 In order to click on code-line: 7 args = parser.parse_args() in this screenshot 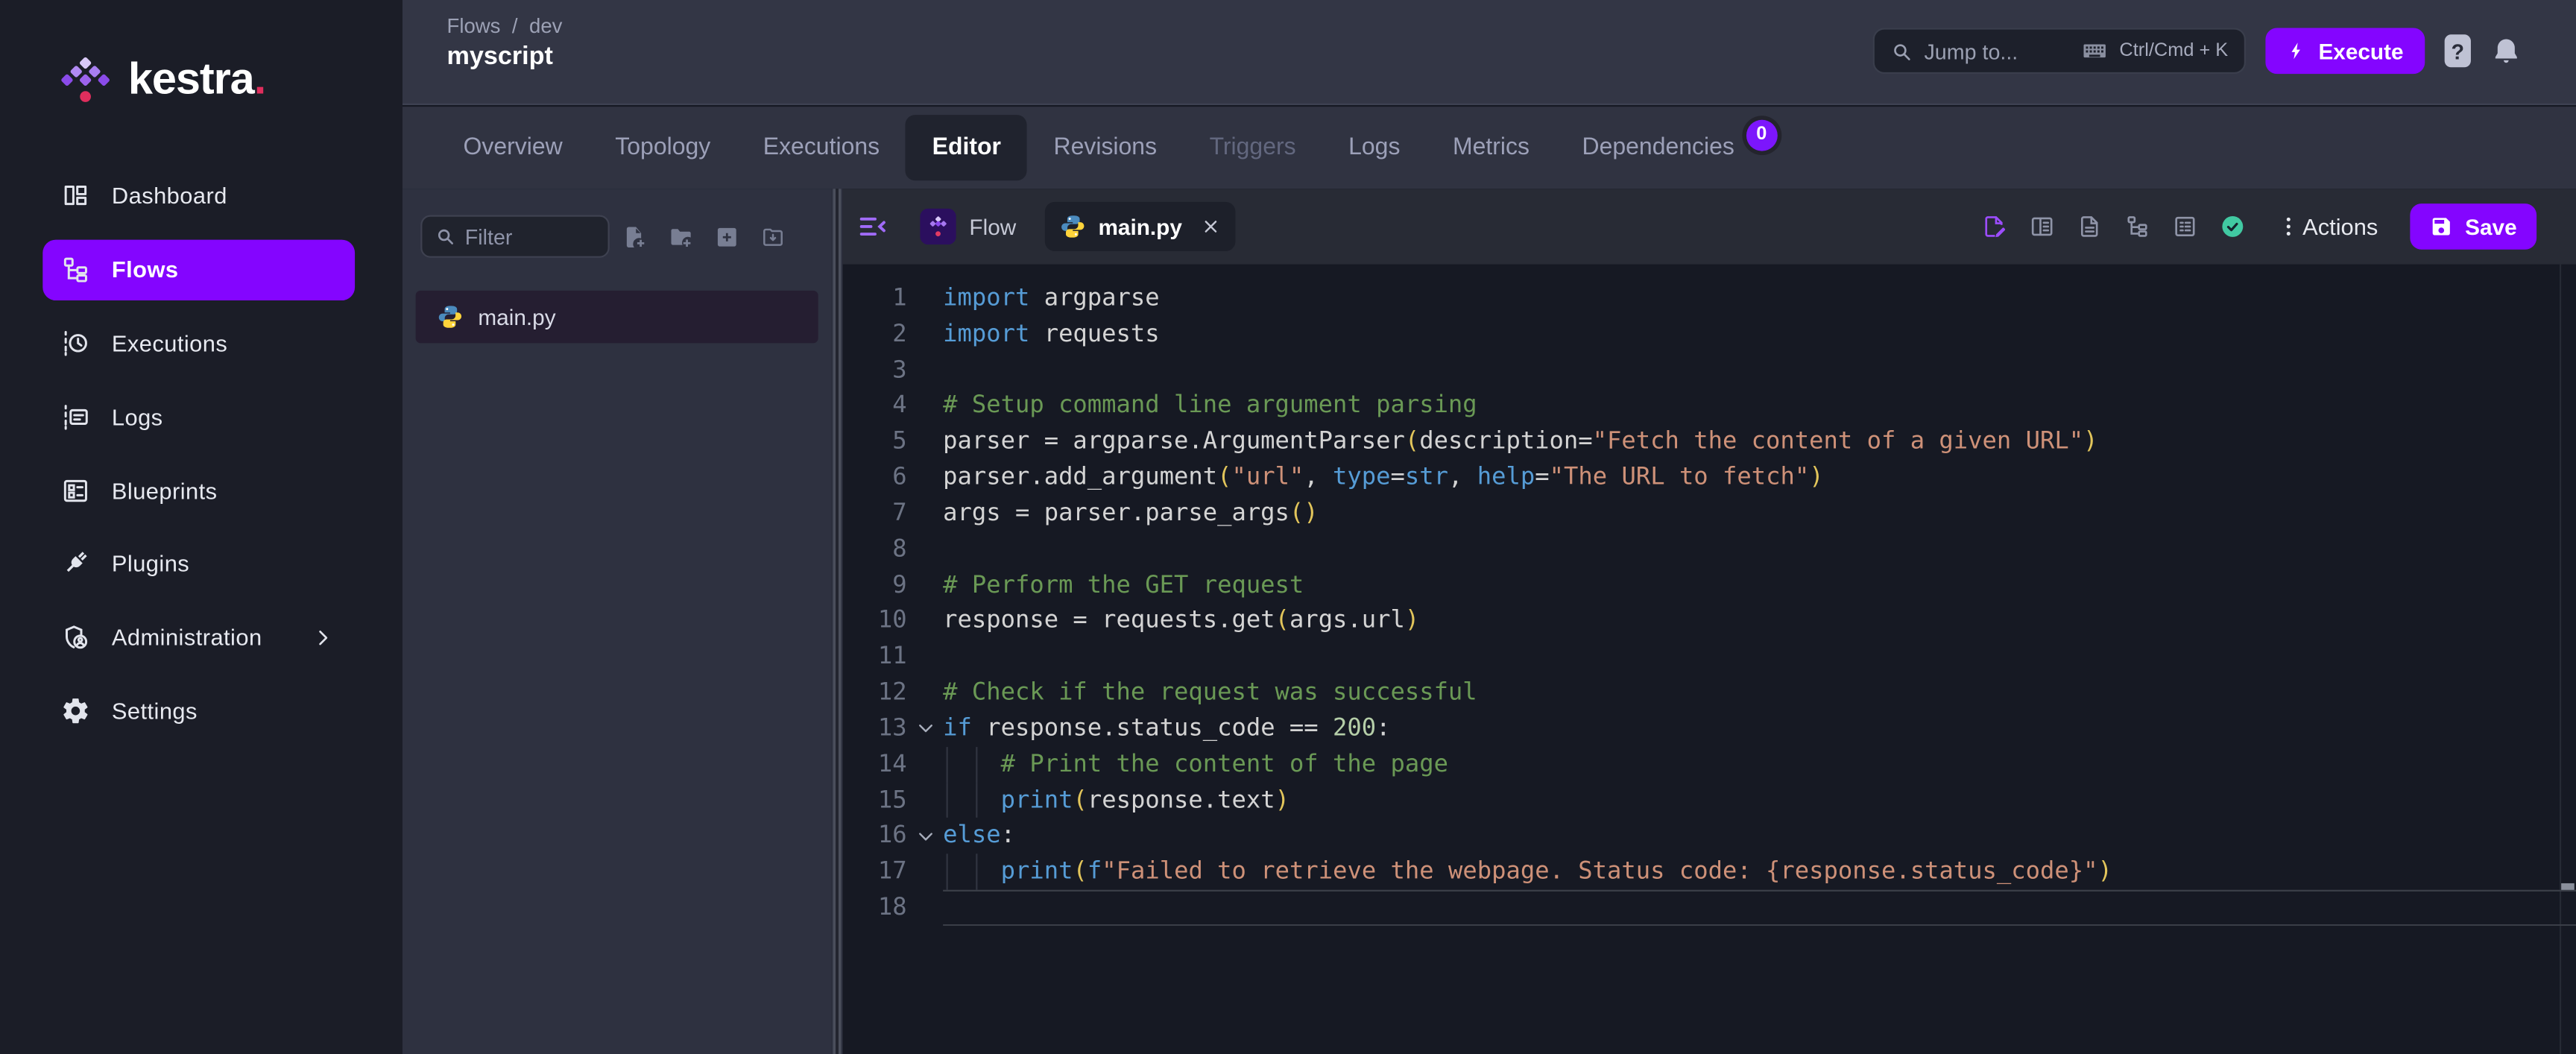, I will do `click(1709, 513)`.